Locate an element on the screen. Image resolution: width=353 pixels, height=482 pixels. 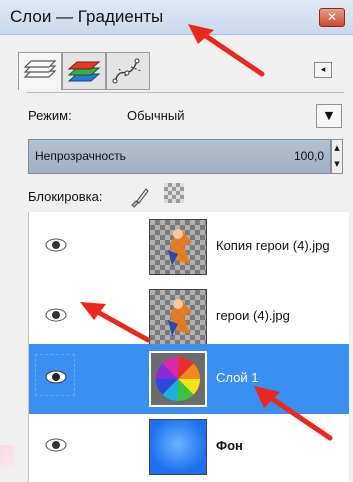
layer-name: герои (4).jpg is located at coordinates (253, 315).